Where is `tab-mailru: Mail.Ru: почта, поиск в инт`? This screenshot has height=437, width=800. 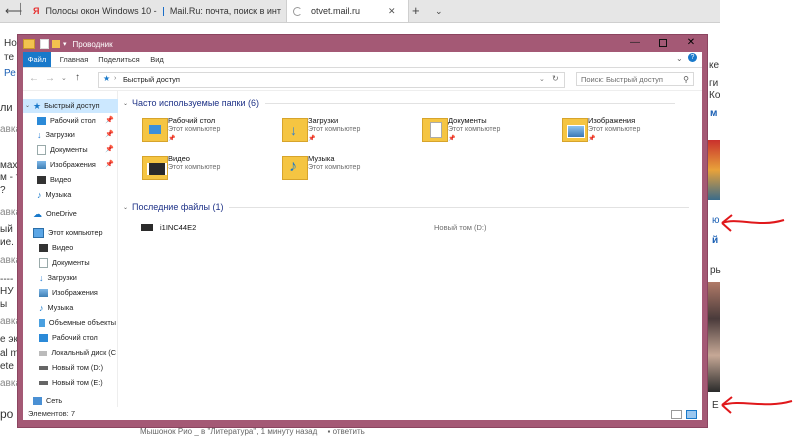 tab-mailru: Mail.Ru: почта, поиск в инт is located at coordinates (222, 11).